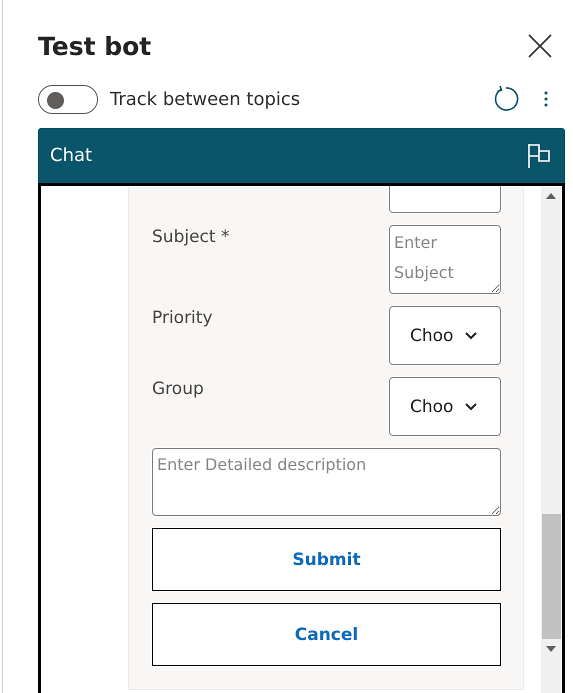 The width and height of the screenshot is (573, 693). Describe the element at coordinates (191, 237) in the screenshot. I see `field-label: Subject *` at that location.